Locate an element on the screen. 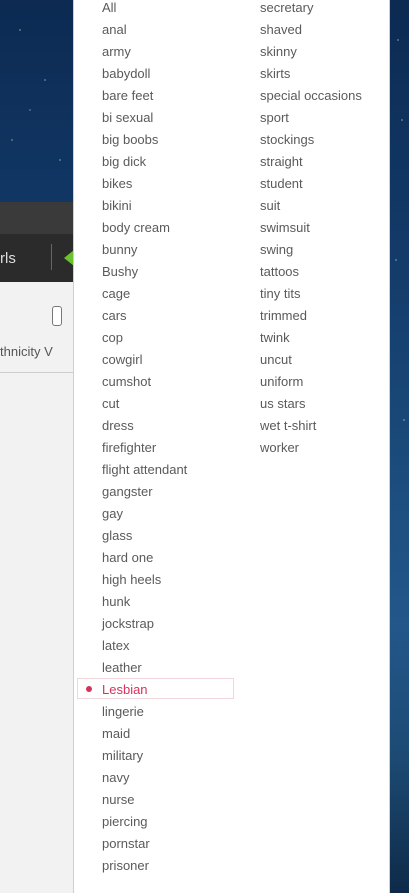  category-item: secretary is located at coordinates (311, 9).